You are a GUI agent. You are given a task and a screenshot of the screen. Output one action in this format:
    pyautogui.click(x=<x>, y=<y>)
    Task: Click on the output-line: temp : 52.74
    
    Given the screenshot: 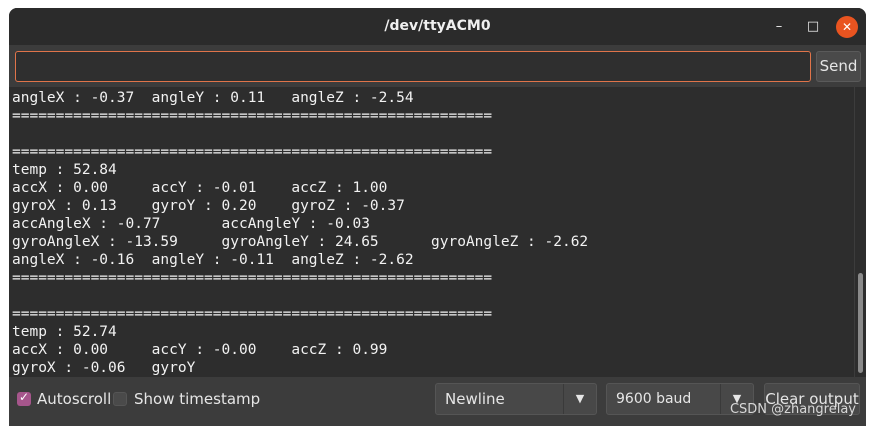 What is the action you would take?
    pyautogui.click(x=64, y=332)
    